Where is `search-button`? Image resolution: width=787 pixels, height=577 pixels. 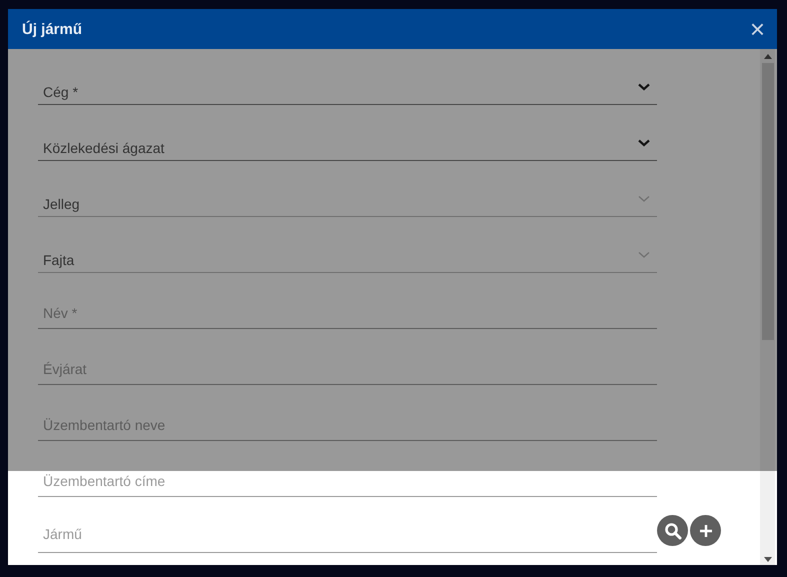 search-button is located at coordinates (672, 530).